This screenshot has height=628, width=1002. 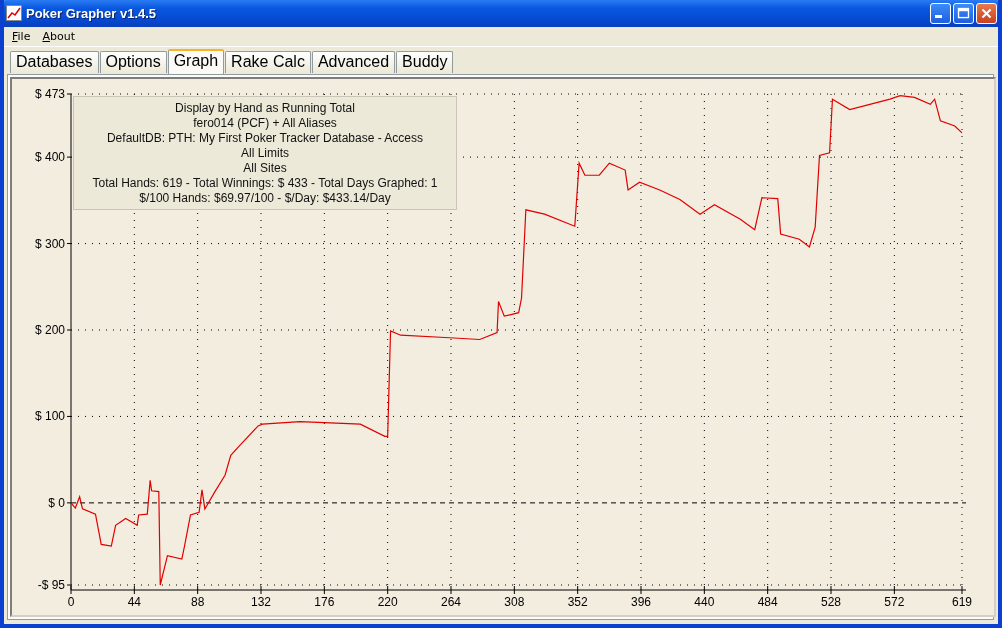 What do you see at coordinates (962, 602) in the screenshot?
I see `x-tick-label: 619` at bounding box center [962, 602].